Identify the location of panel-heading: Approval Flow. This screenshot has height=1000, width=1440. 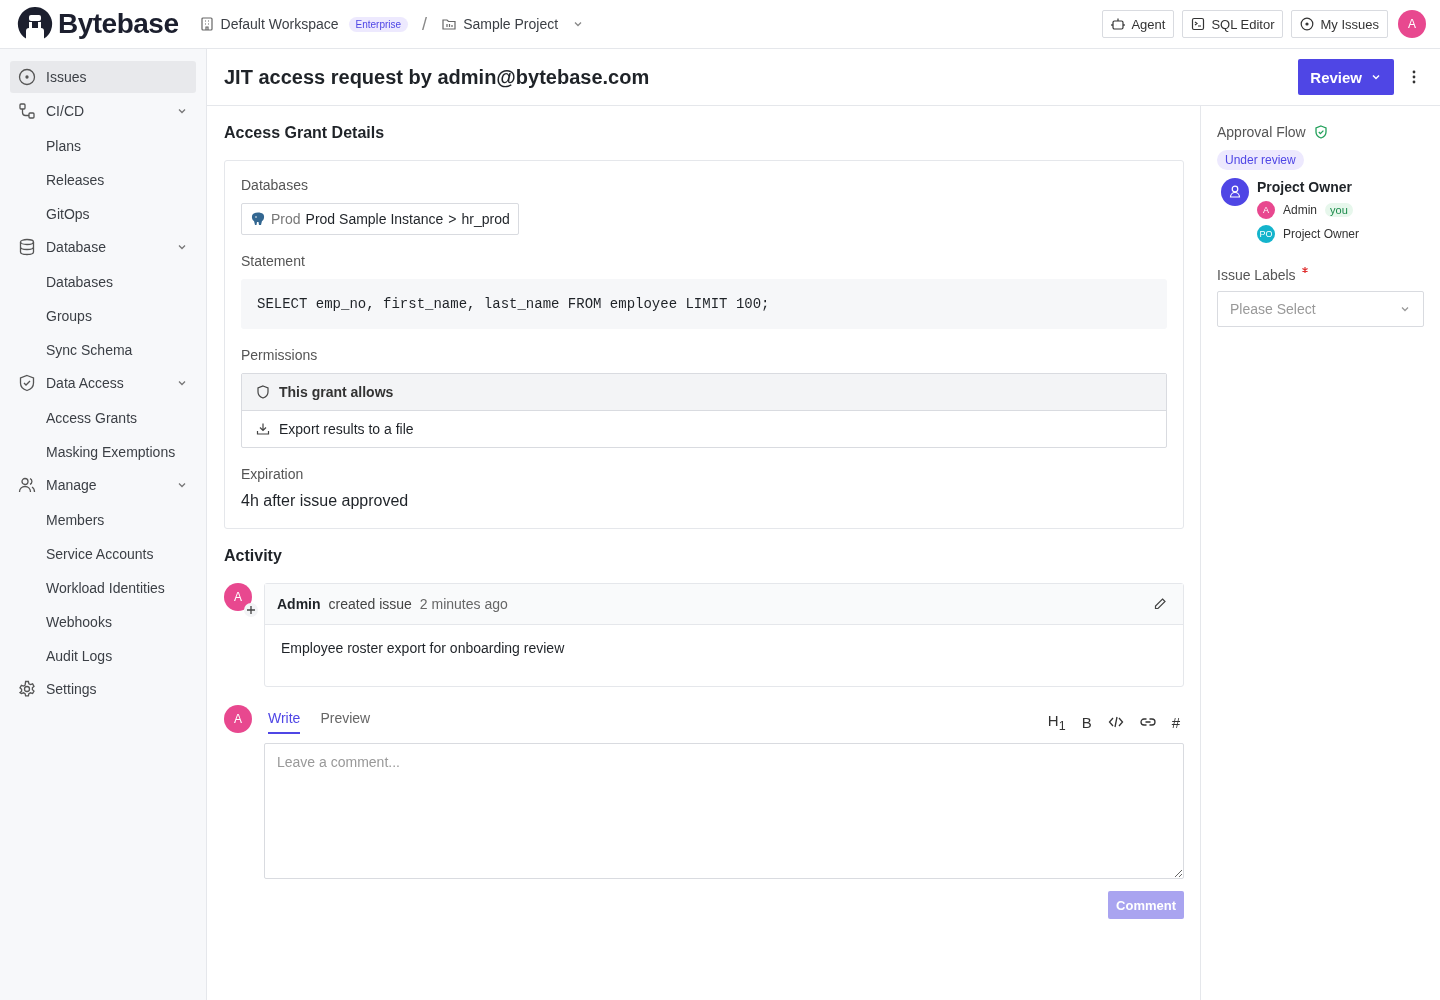
(1261, 132).